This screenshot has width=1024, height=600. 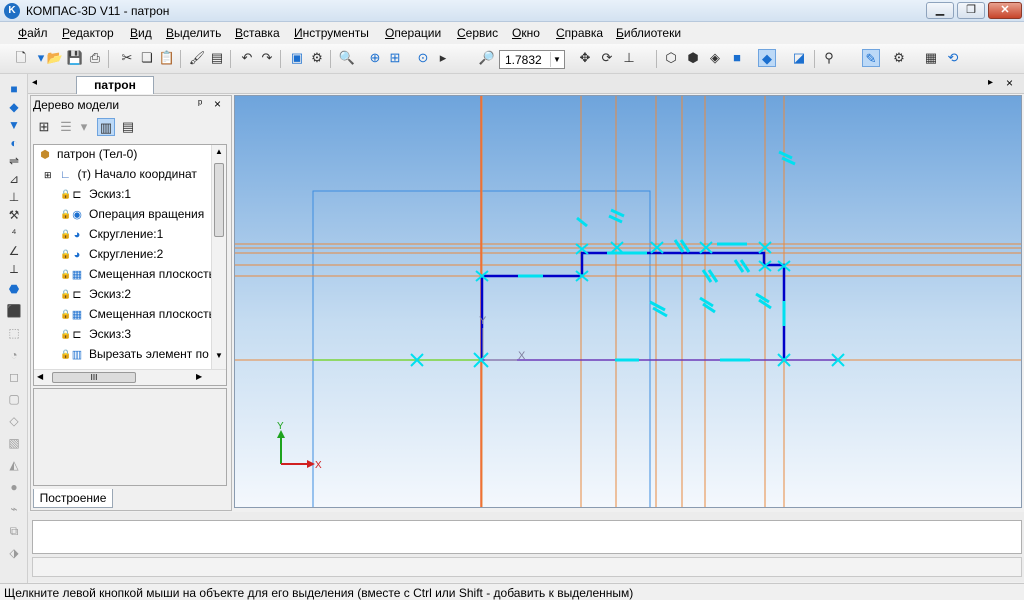 What do you see at coordinates (197, 58) in the screenshot?
I see `properties-brush-icon: 🖌` at bounding box center [197, 58].